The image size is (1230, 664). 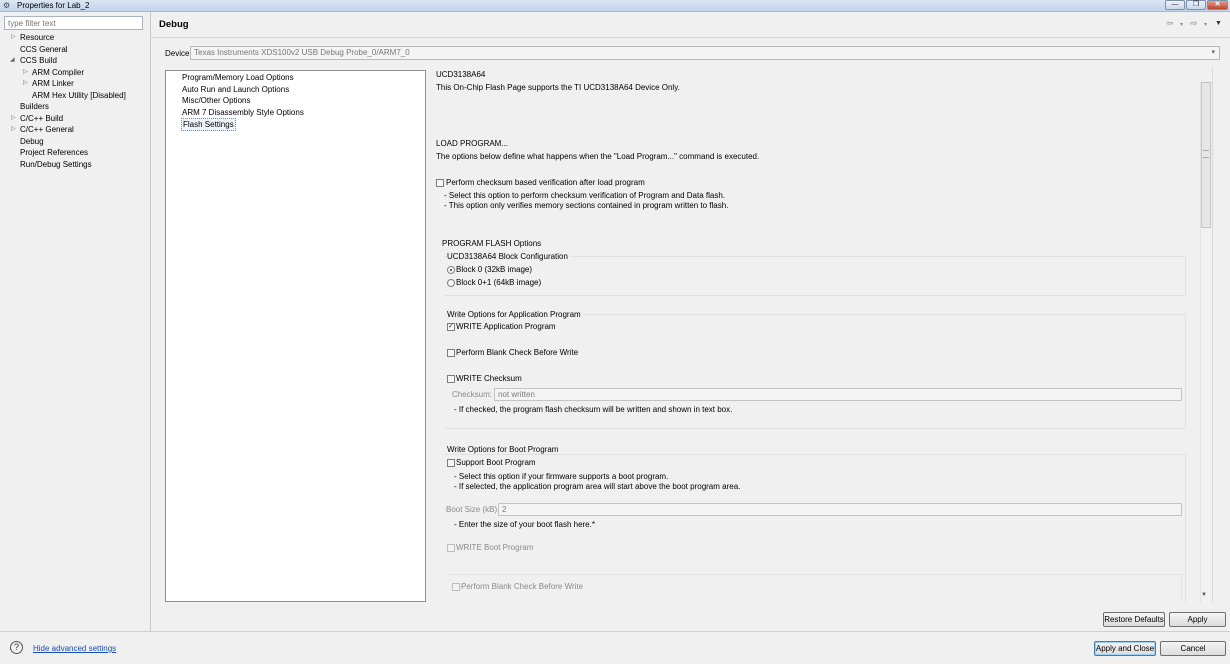 I want to click on scroll-down-arrow-icon: ▼, so click(x=1204, y=595).